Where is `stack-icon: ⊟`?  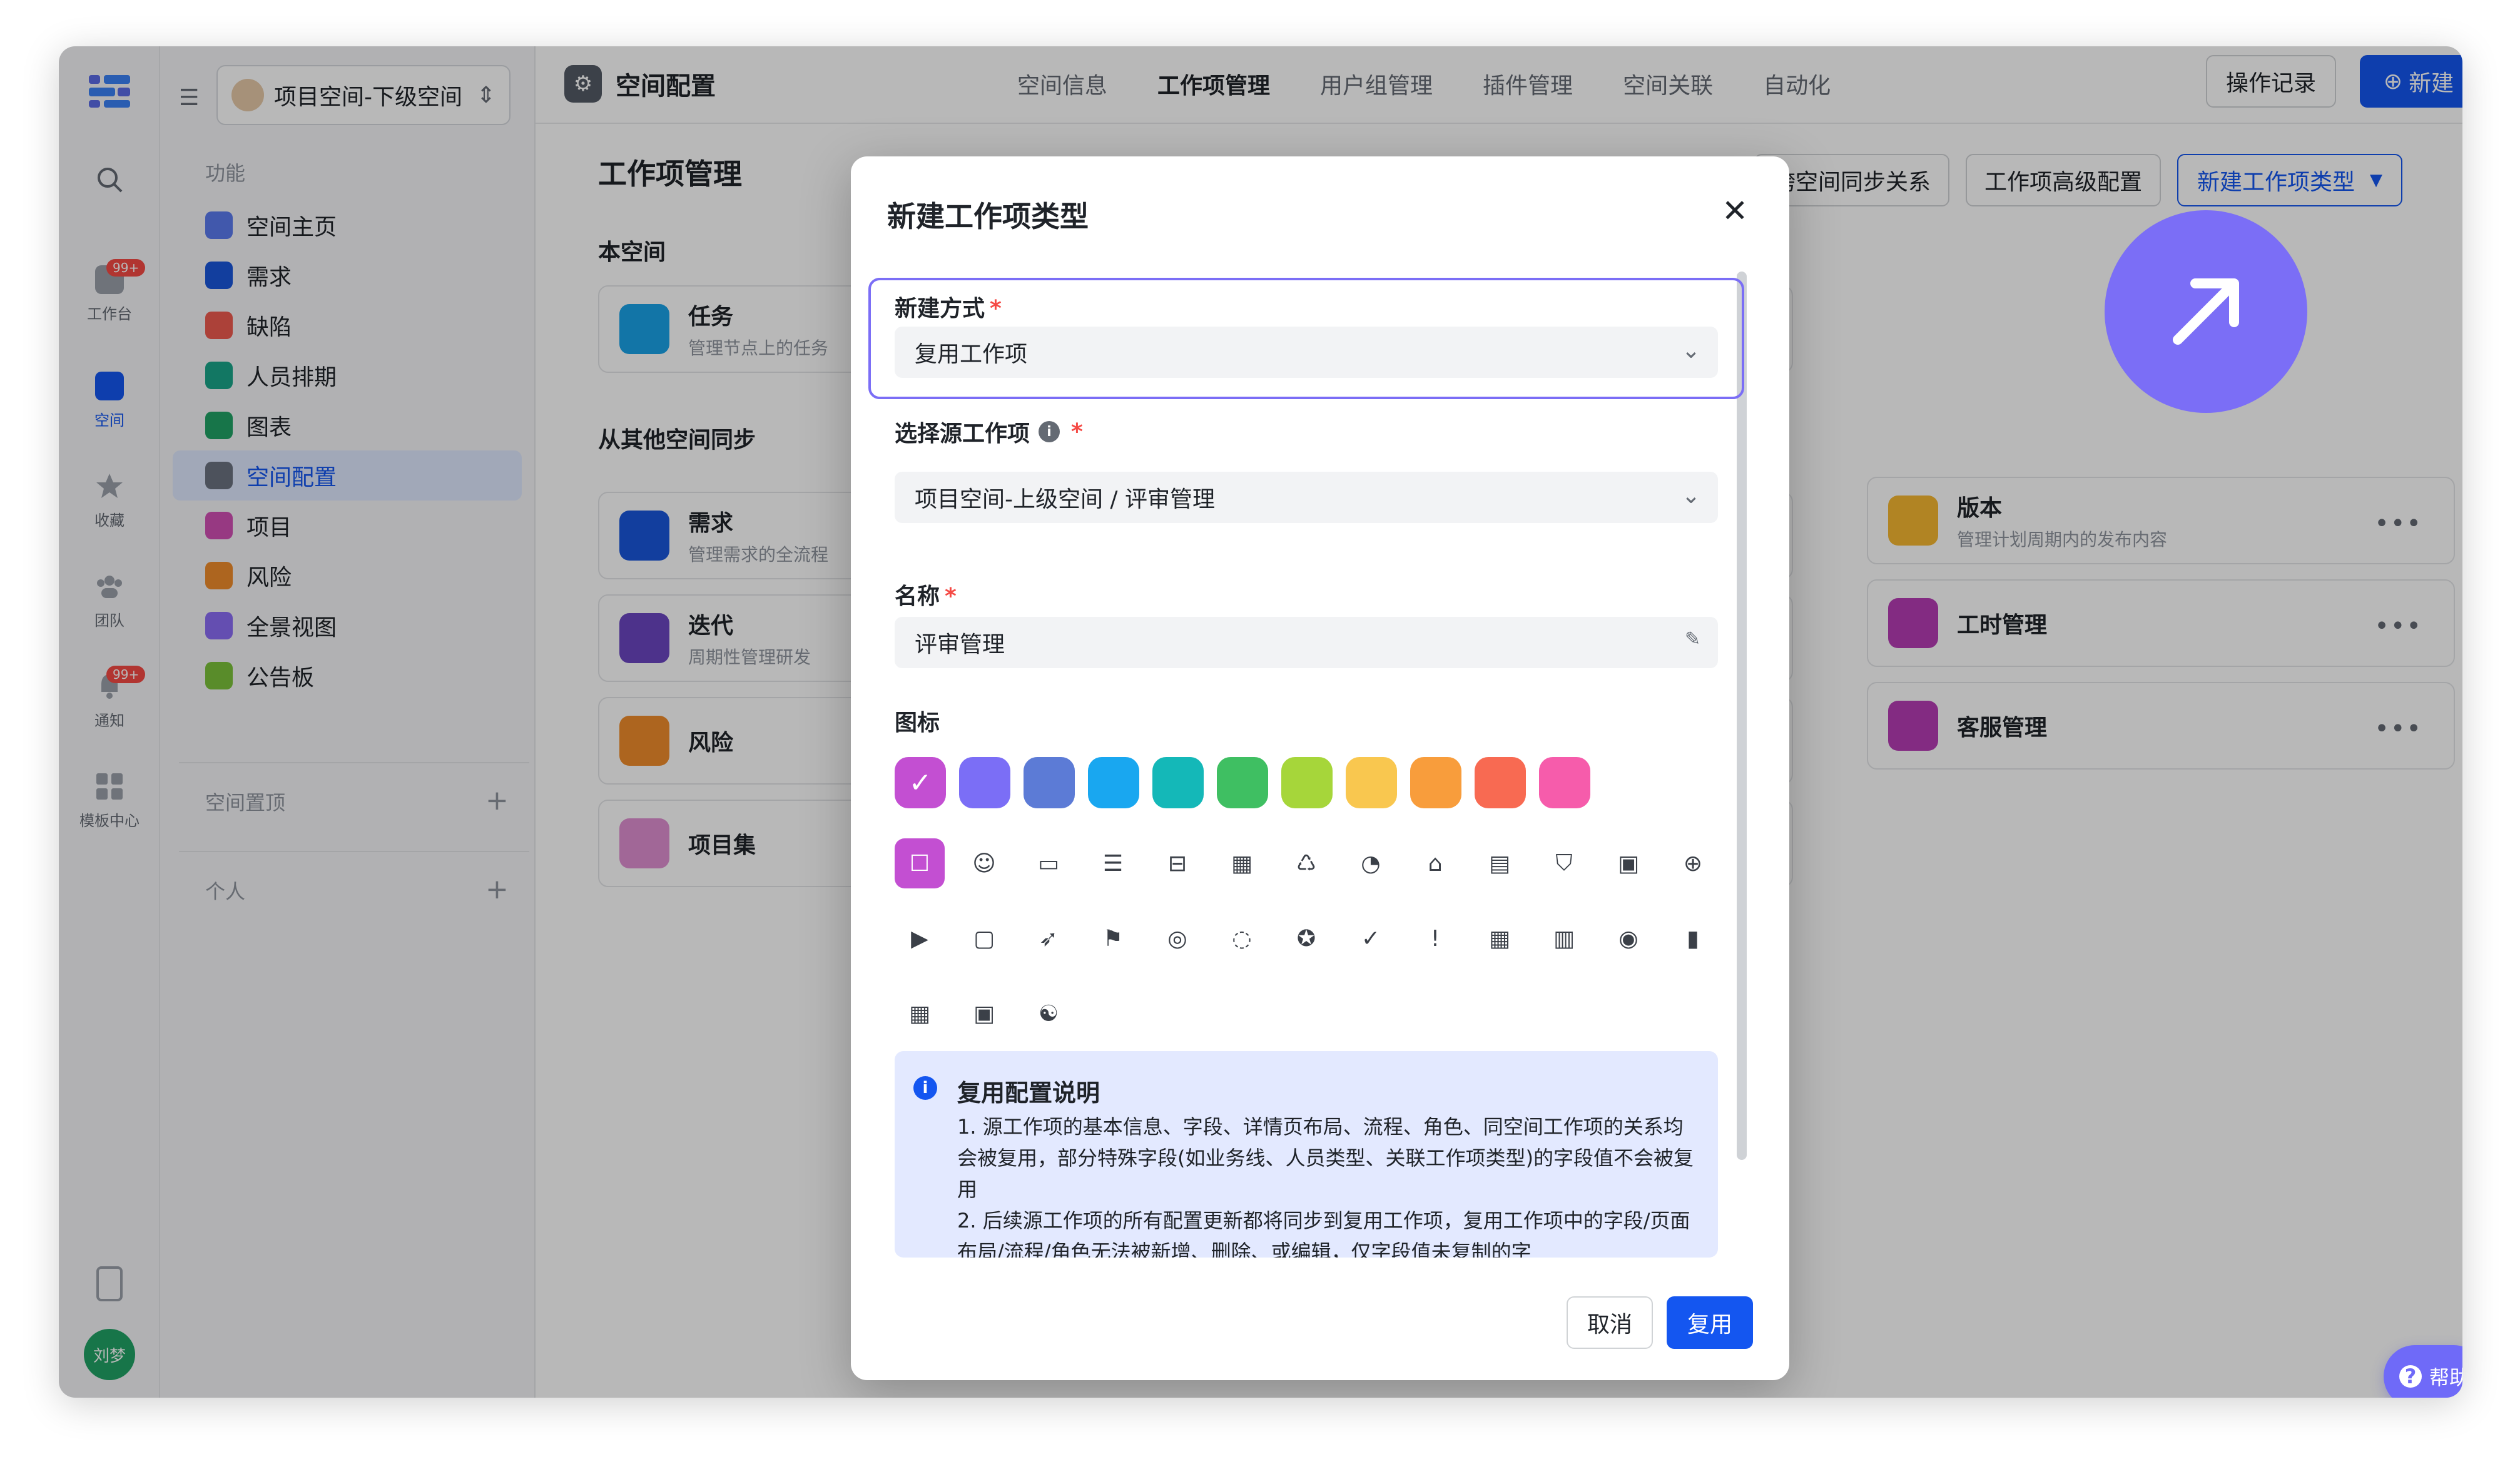 stack-icon: ⊟ is located at coordinates (1177, 863).